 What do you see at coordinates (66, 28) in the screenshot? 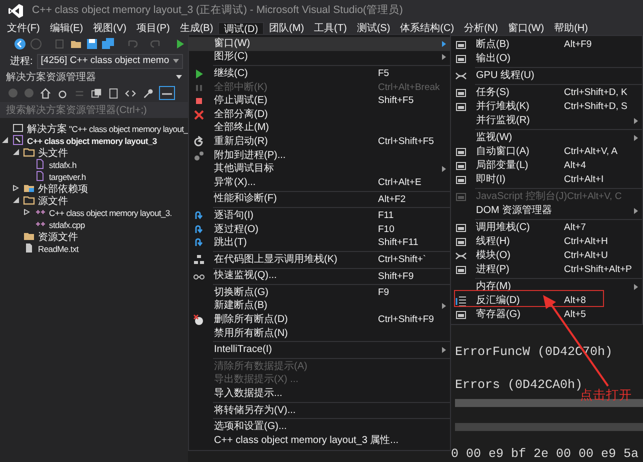
I see `menu-bar-item: 编辑(E)` at bounding box center [66, 28].